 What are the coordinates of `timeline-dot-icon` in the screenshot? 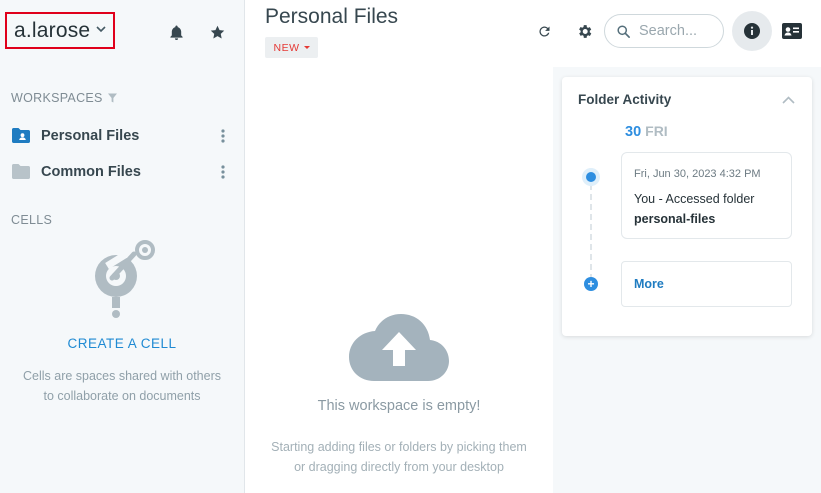 It's located at (591, 177).